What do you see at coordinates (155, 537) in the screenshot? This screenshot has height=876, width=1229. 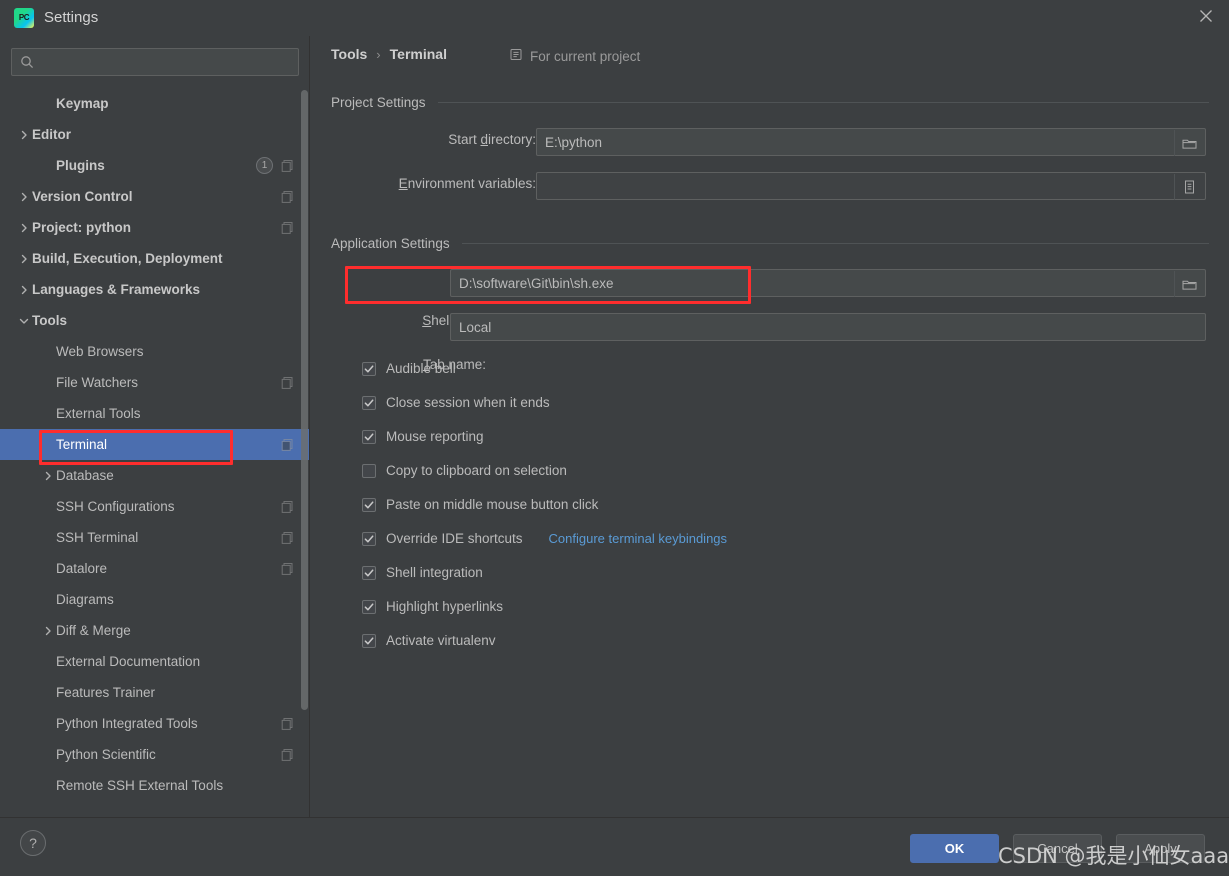 I see `sidebar-item-ssh-terminal: SSH Terminal` at bounding box center [155, 537].